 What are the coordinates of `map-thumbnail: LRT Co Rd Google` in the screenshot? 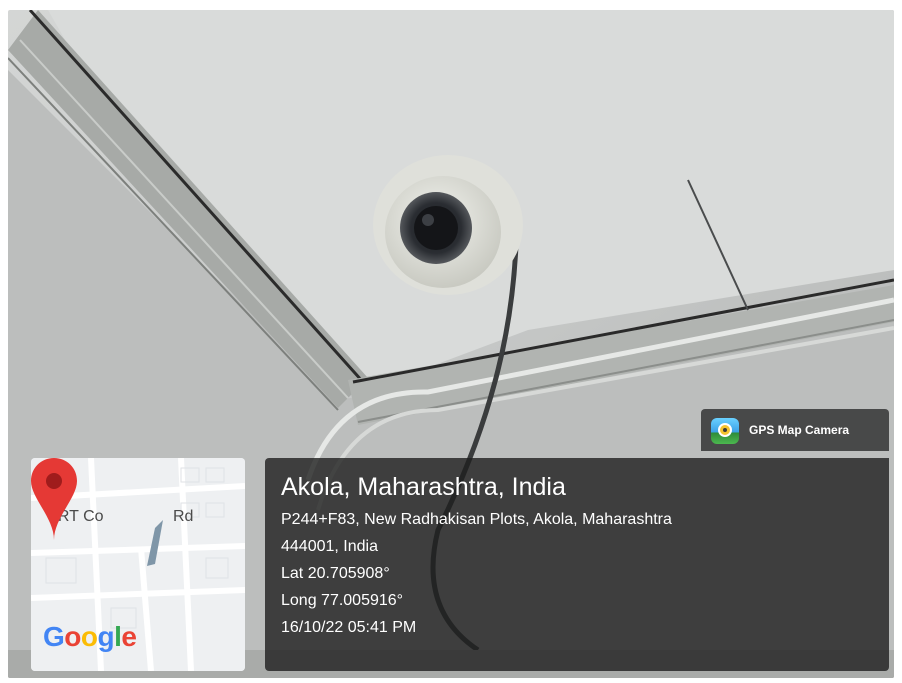 It's located at (138, 564).